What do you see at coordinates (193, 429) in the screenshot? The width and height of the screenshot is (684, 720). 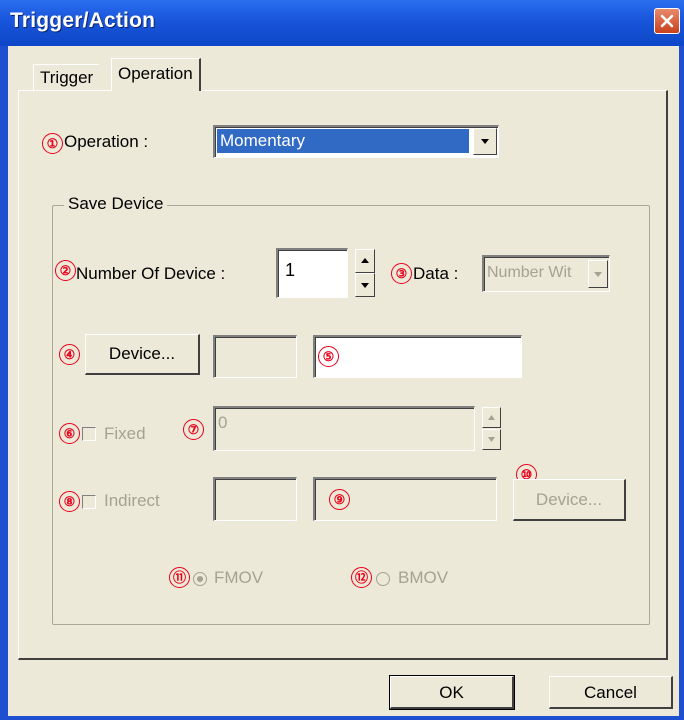 I see `marker-7: ⑦` at bounding box center [193, 429].